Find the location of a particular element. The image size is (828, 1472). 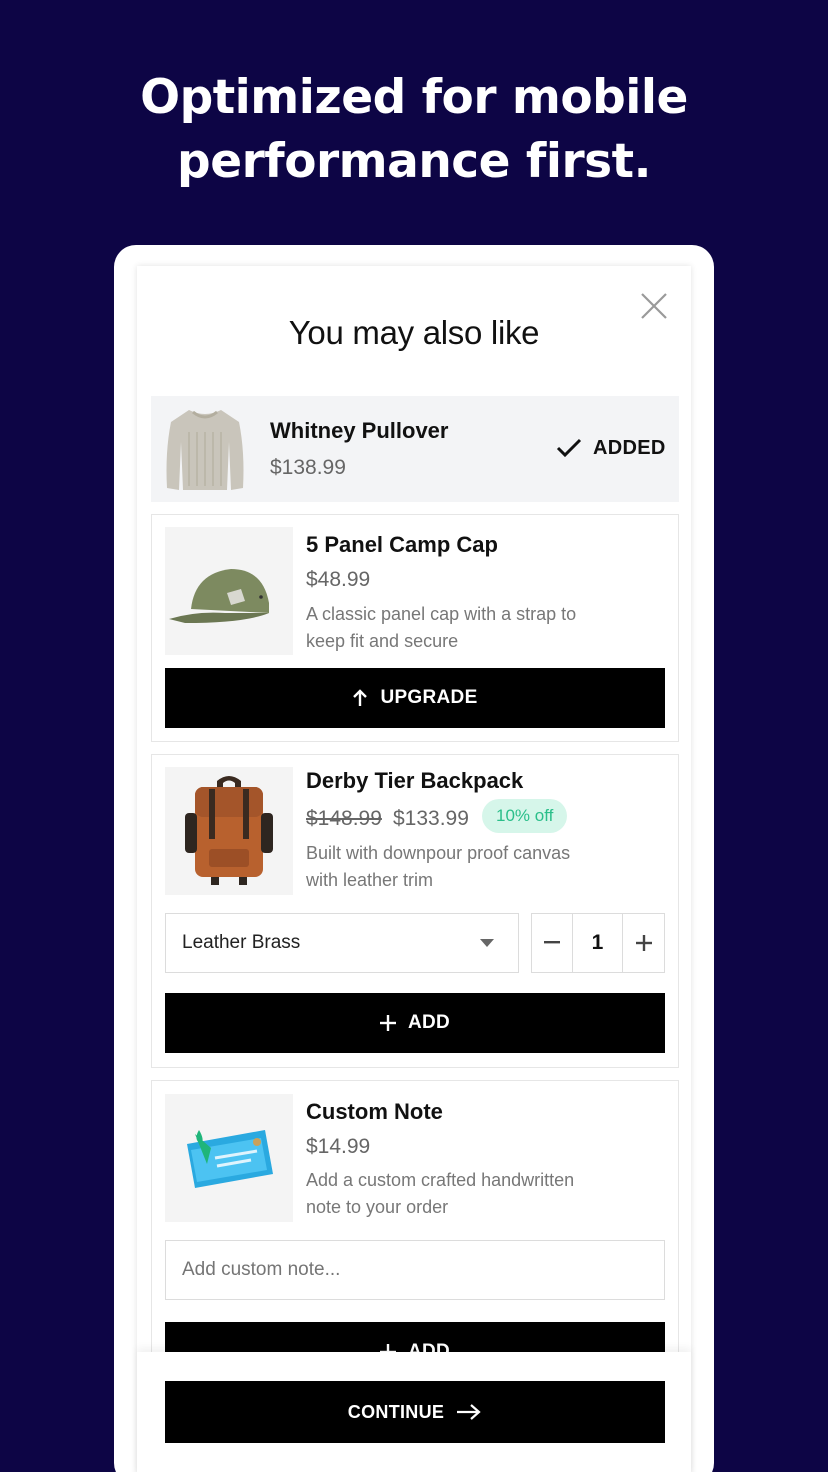

marketing-headline: Optimized for mobile performance first. is located at coordinates (414, 130).